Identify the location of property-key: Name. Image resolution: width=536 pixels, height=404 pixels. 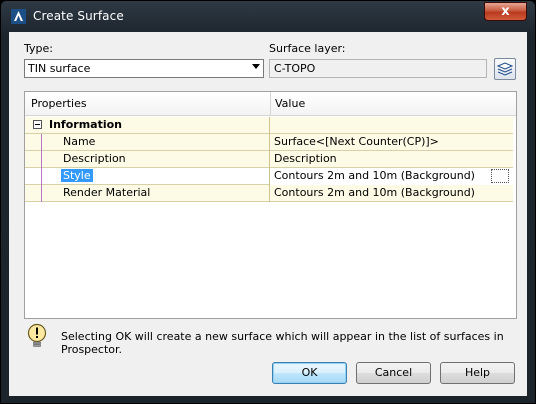
(147, 142).